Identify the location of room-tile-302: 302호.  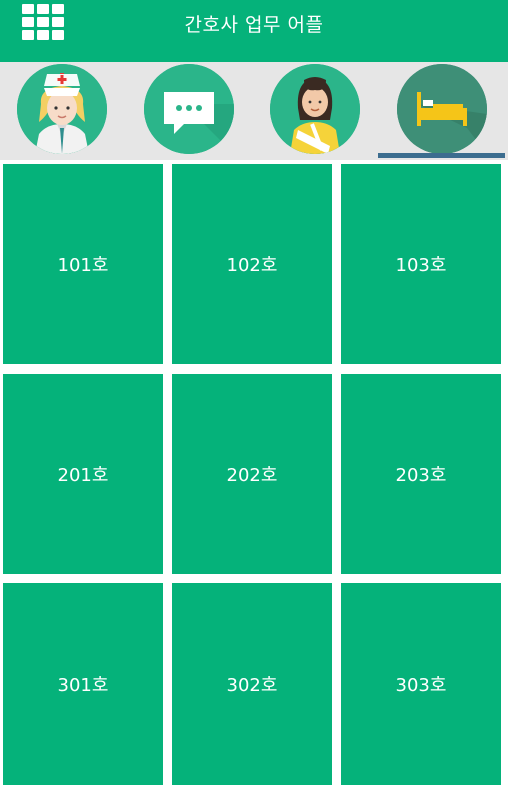
(252, 684).